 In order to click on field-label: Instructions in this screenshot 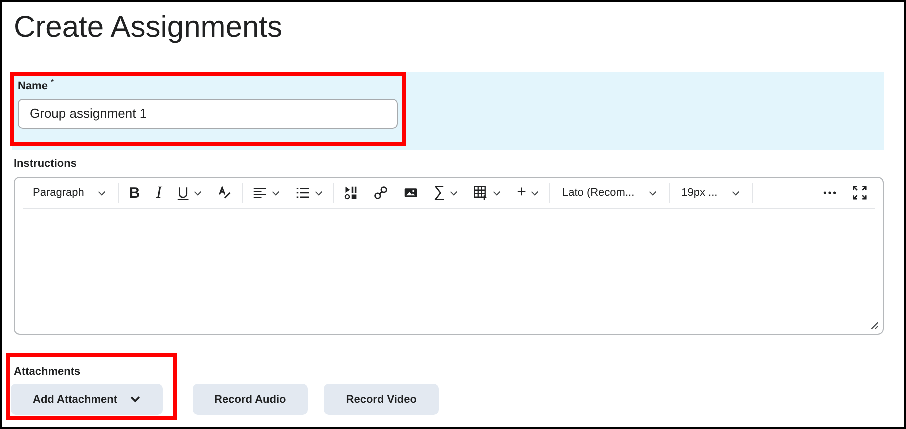, I will do `click(46, 164)`.